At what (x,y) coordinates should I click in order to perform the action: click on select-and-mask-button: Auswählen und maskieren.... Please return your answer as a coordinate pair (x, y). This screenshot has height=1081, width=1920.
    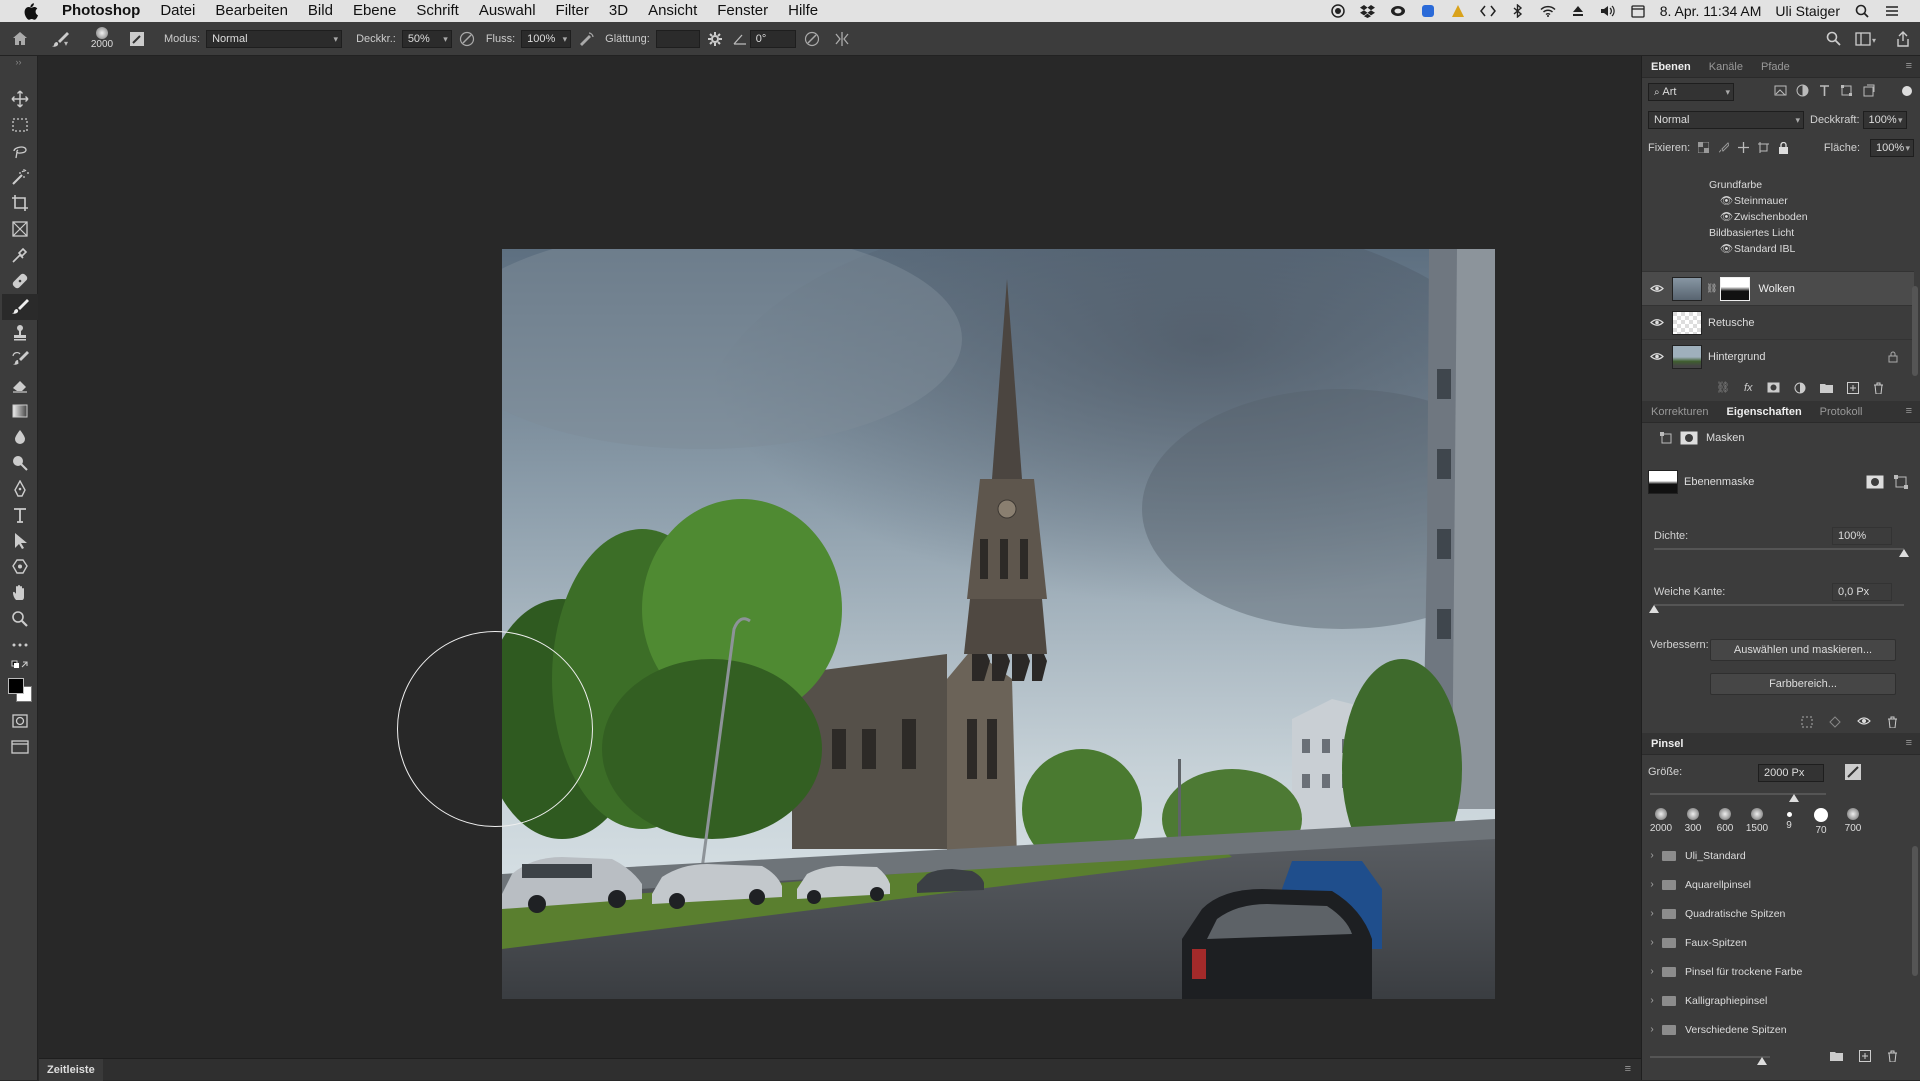
    Looking at the image, I should click on (1803, 650).